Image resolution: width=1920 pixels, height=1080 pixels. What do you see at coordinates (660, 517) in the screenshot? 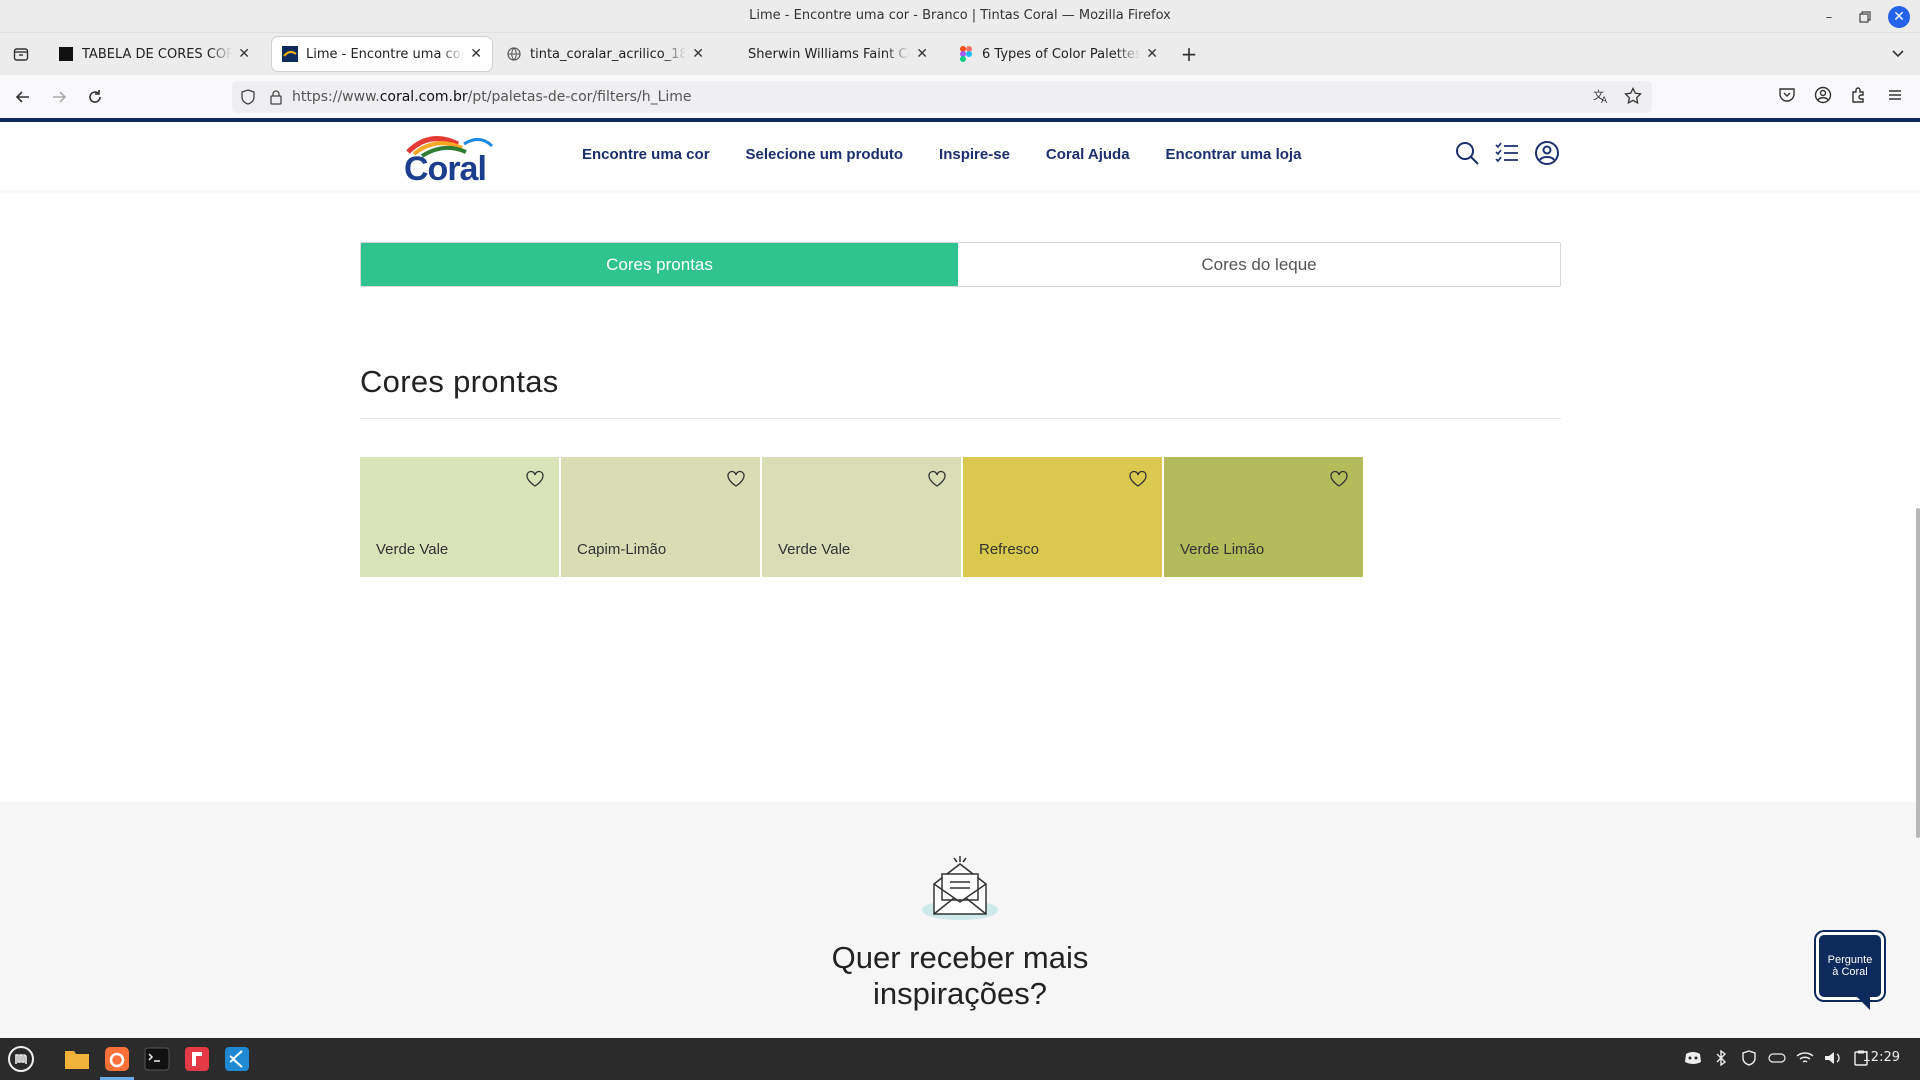
I see `color-swatch: Capim-Limão` at bounding box center [660, 517].